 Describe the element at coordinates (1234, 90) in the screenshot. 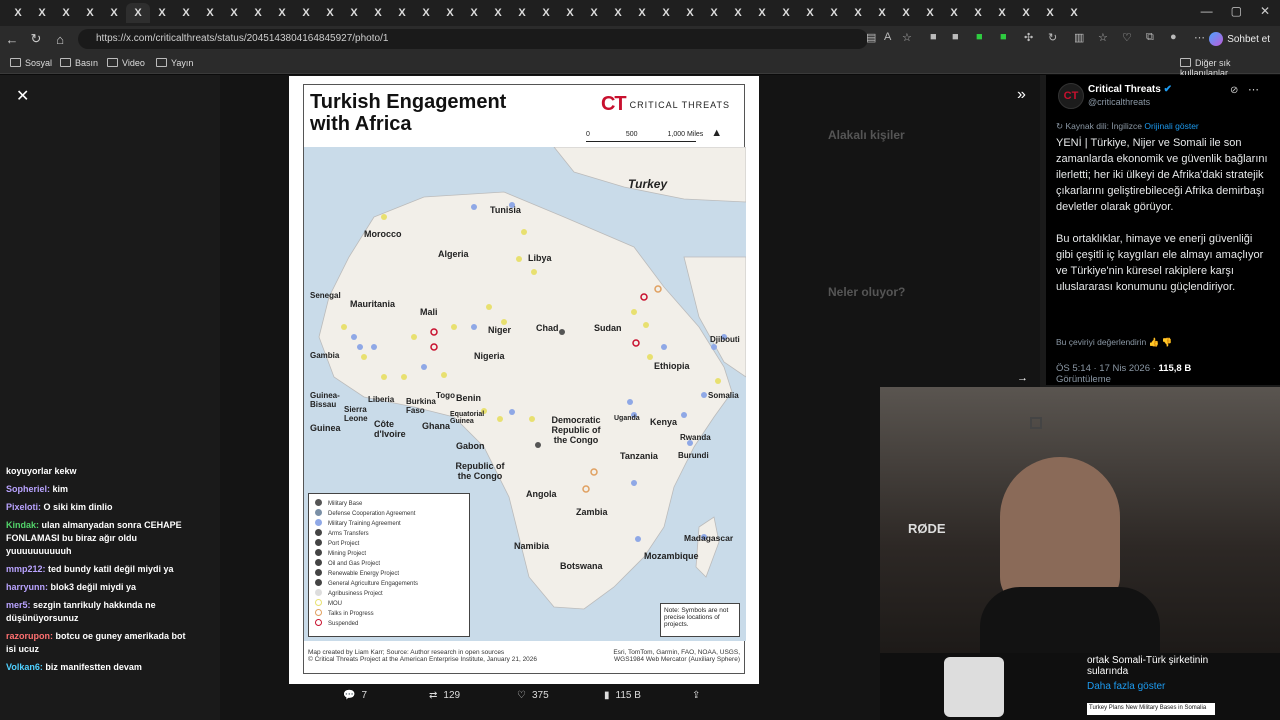

I see `grok-icon: ⊘` at that location.